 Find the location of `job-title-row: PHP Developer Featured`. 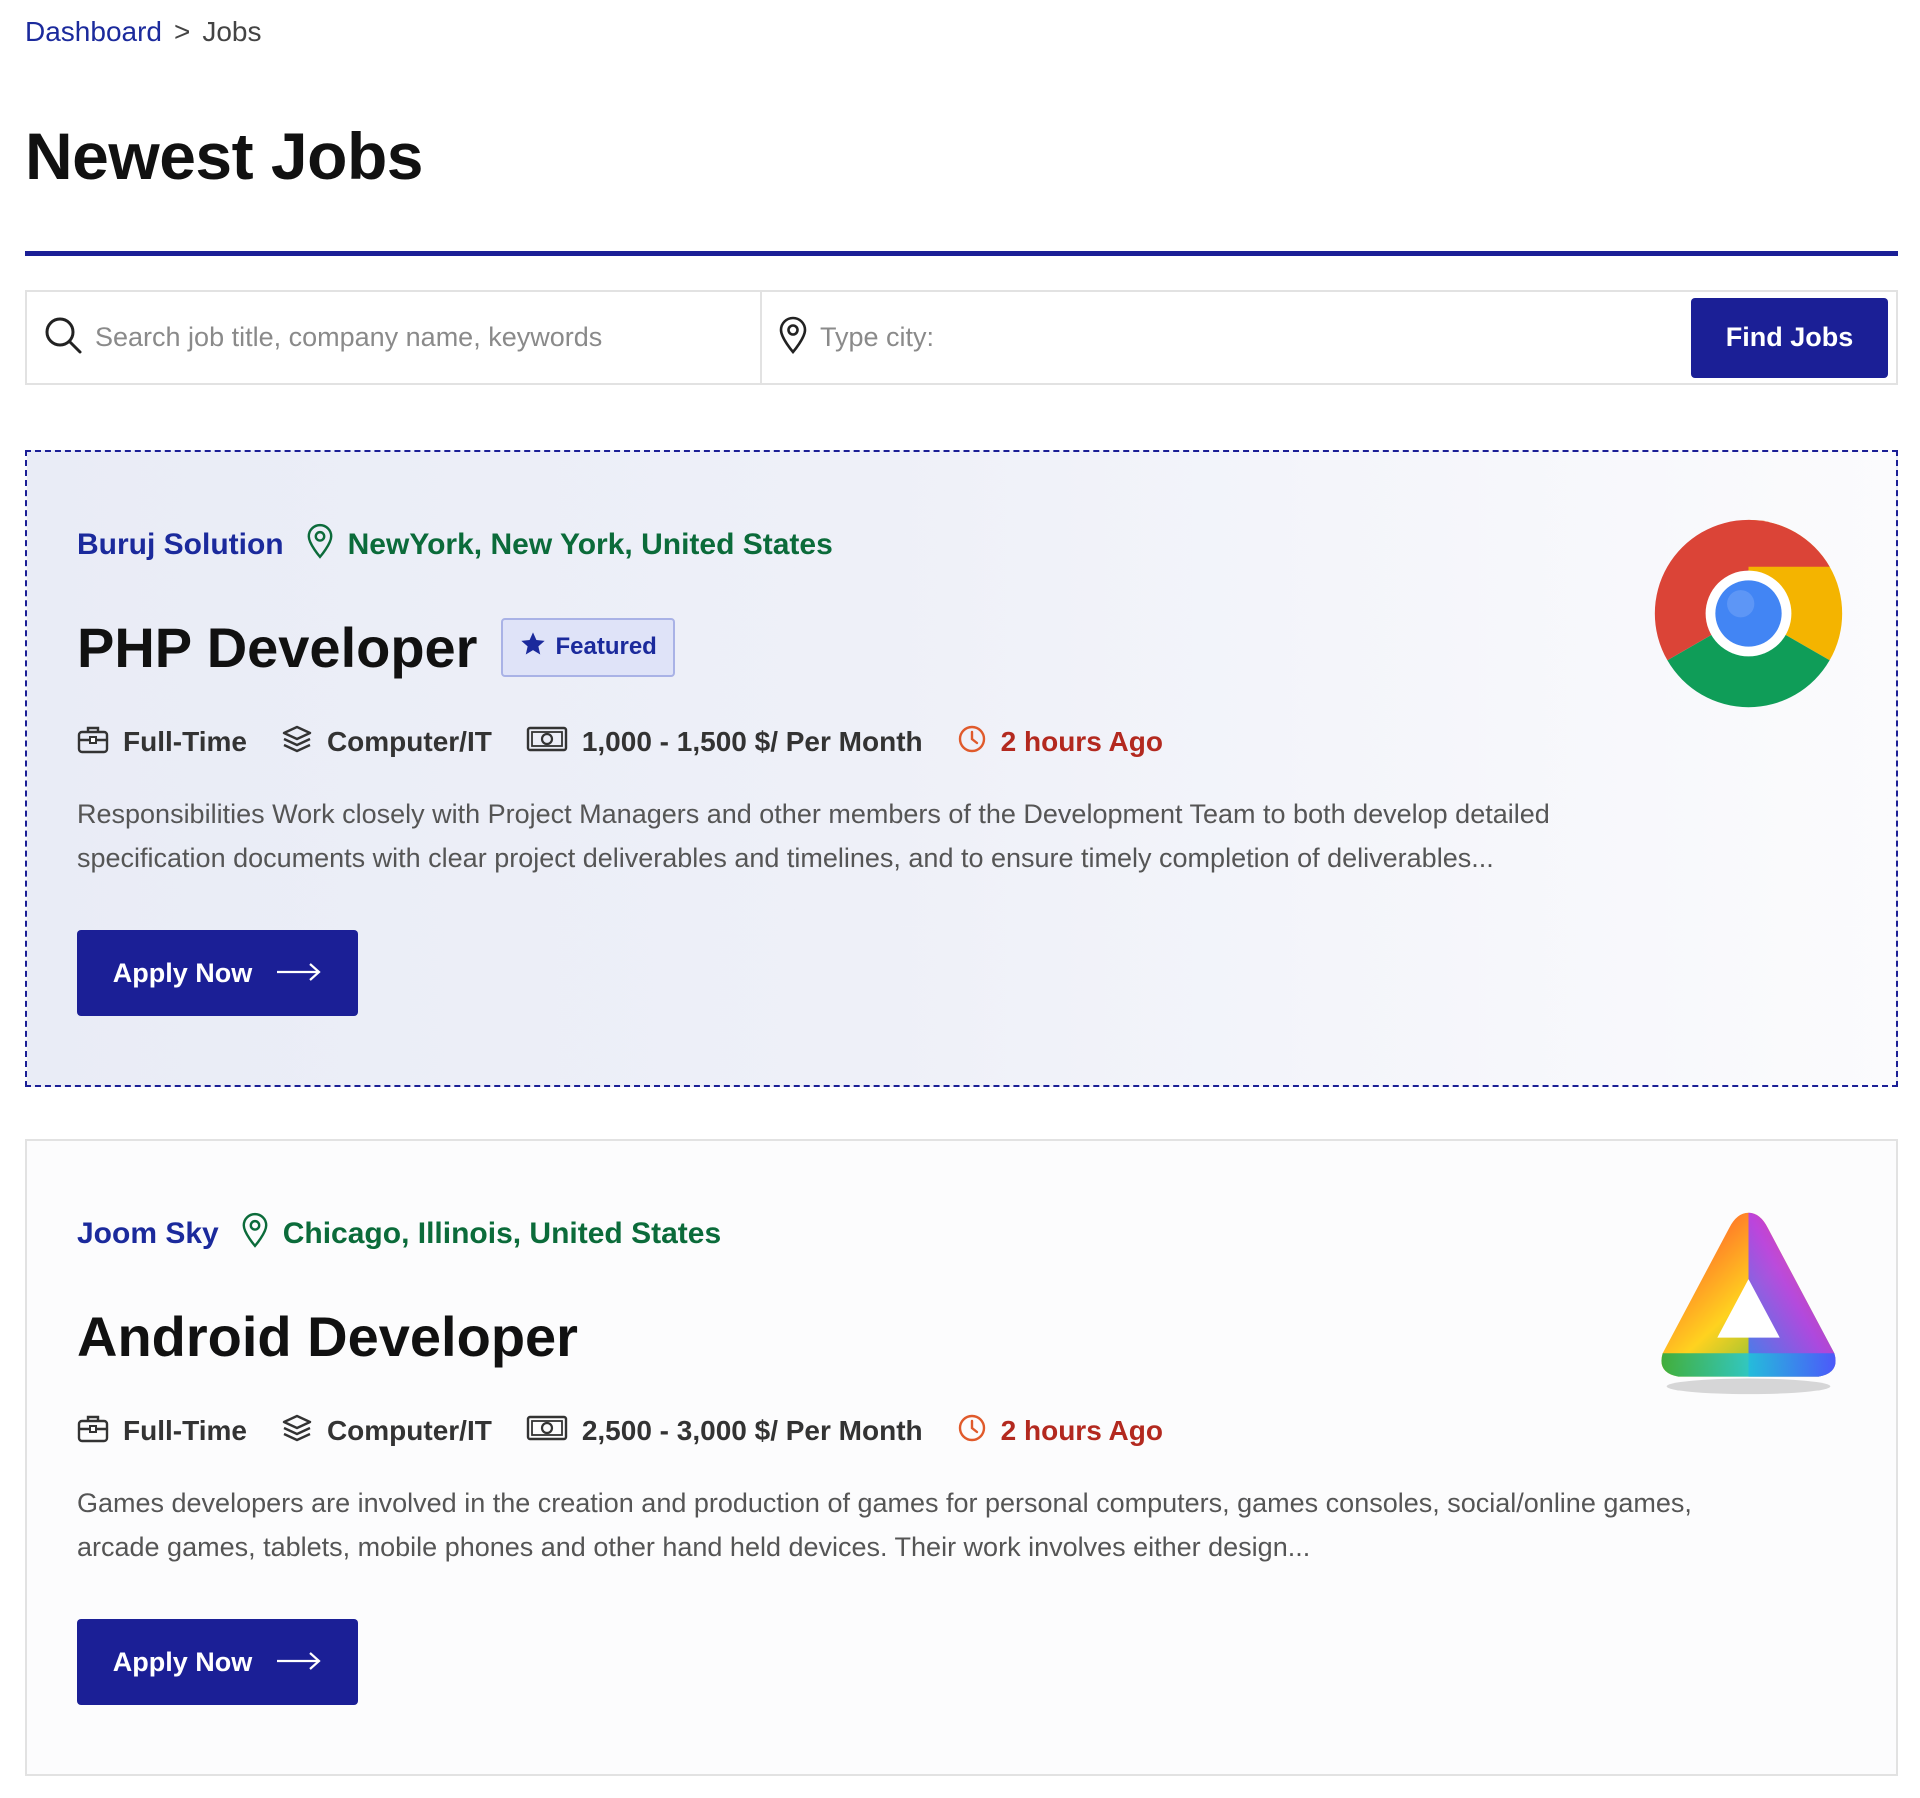

job-title-row: PHP Developer Featured is located at coordinates (961, 647).